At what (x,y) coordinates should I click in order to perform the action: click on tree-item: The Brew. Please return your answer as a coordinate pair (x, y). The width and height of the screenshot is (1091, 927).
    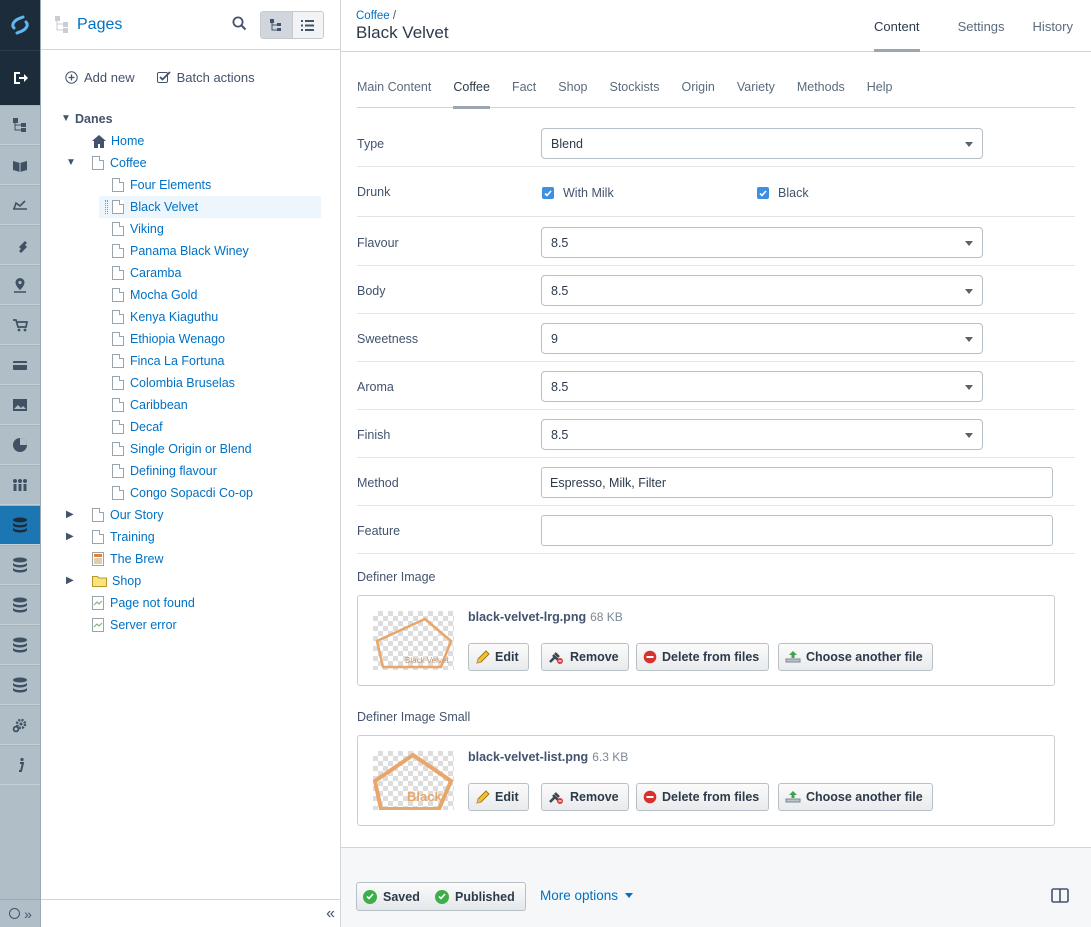
    Looking at the image, I should click on (128, 559).